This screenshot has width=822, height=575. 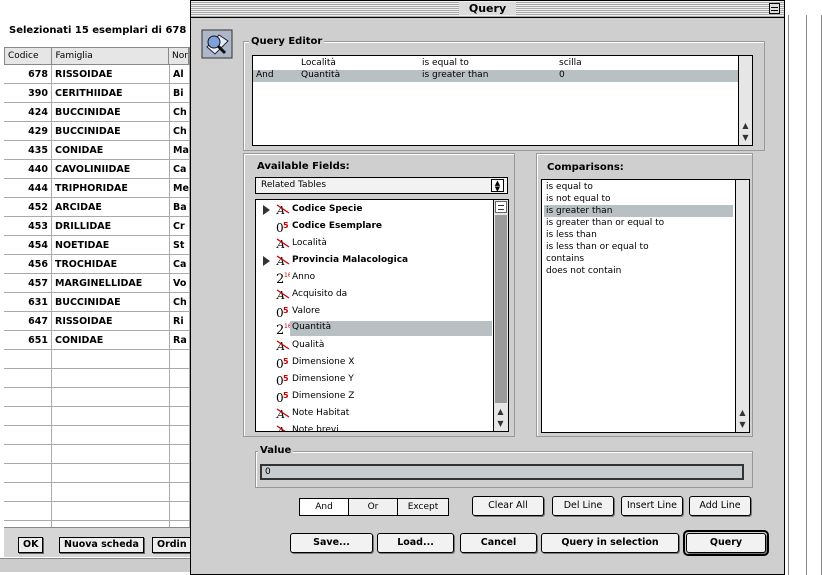 What do you see at coordinates (97, 264) in the screenshot?
I see `table-row: 456 TROCHIDAE Ca` at bounding box center [97, 264].